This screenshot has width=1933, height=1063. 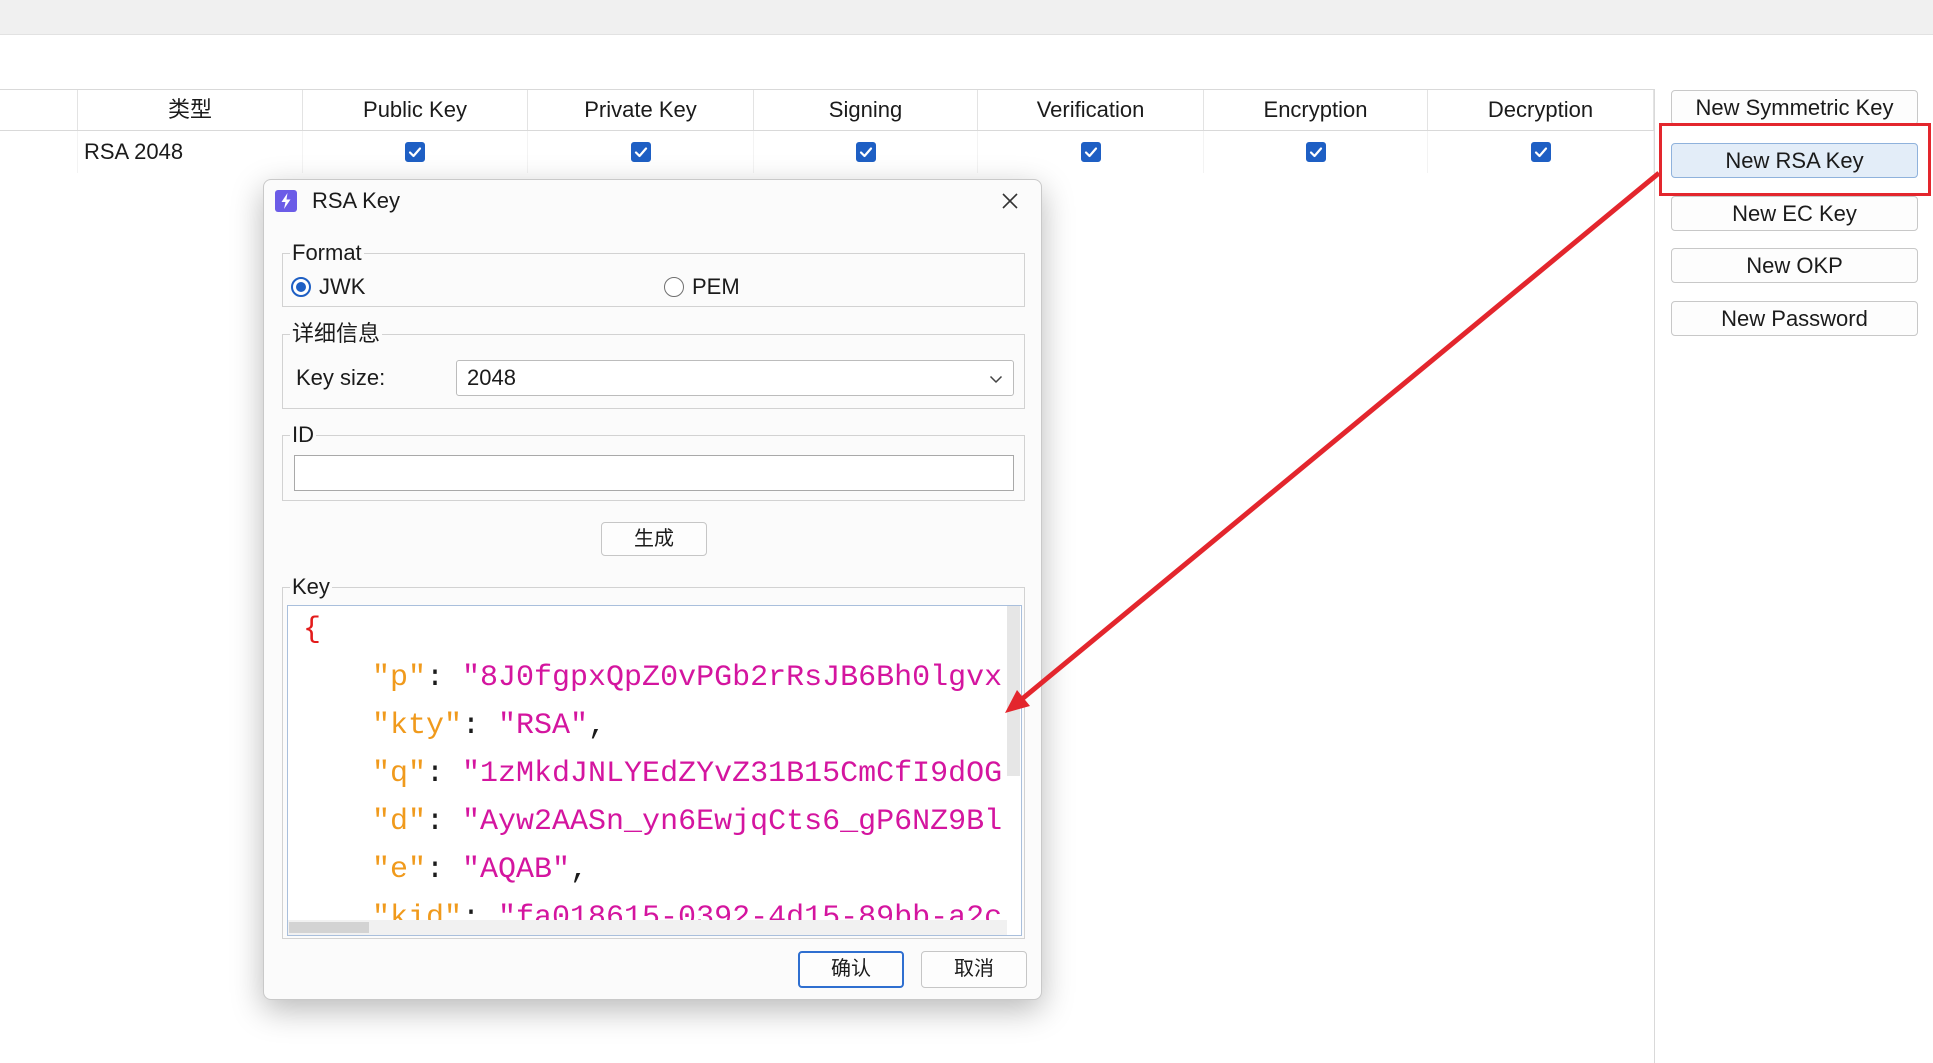 I want to click on close-button, so click(x=1010, y=201).